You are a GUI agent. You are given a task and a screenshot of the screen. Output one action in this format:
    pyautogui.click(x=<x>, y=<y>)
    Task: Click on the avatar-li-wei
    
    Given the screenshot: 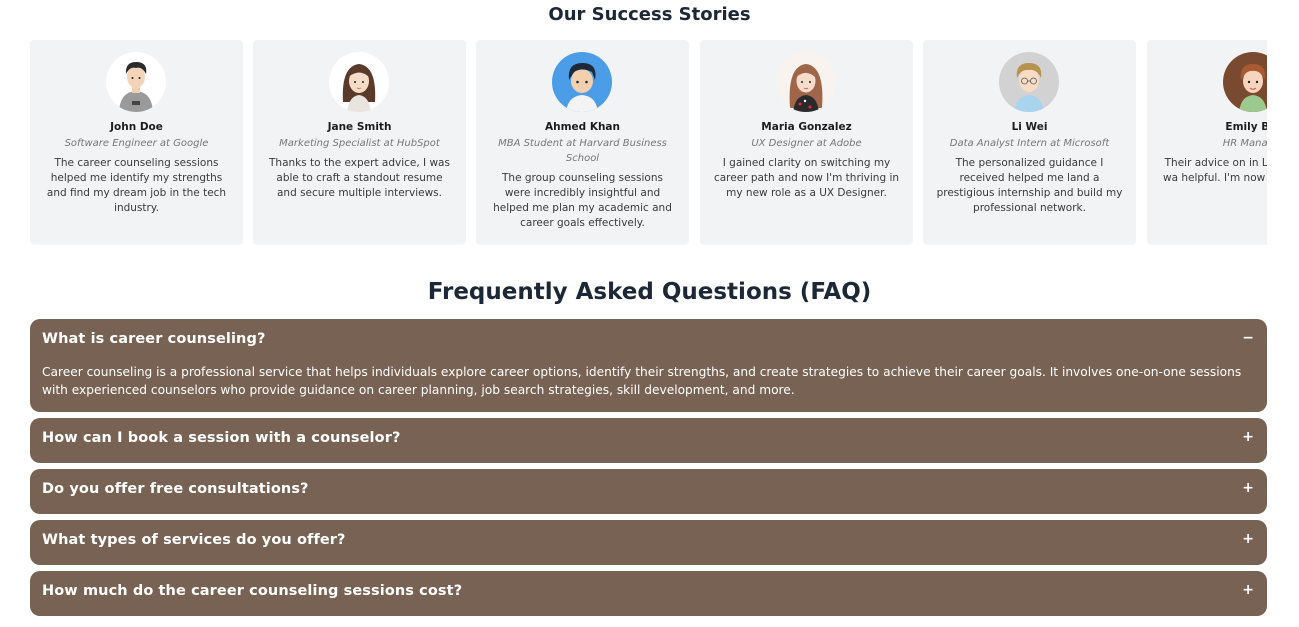 What is the action you would take?
    pyautogui.click(x=1029, y=82)
    